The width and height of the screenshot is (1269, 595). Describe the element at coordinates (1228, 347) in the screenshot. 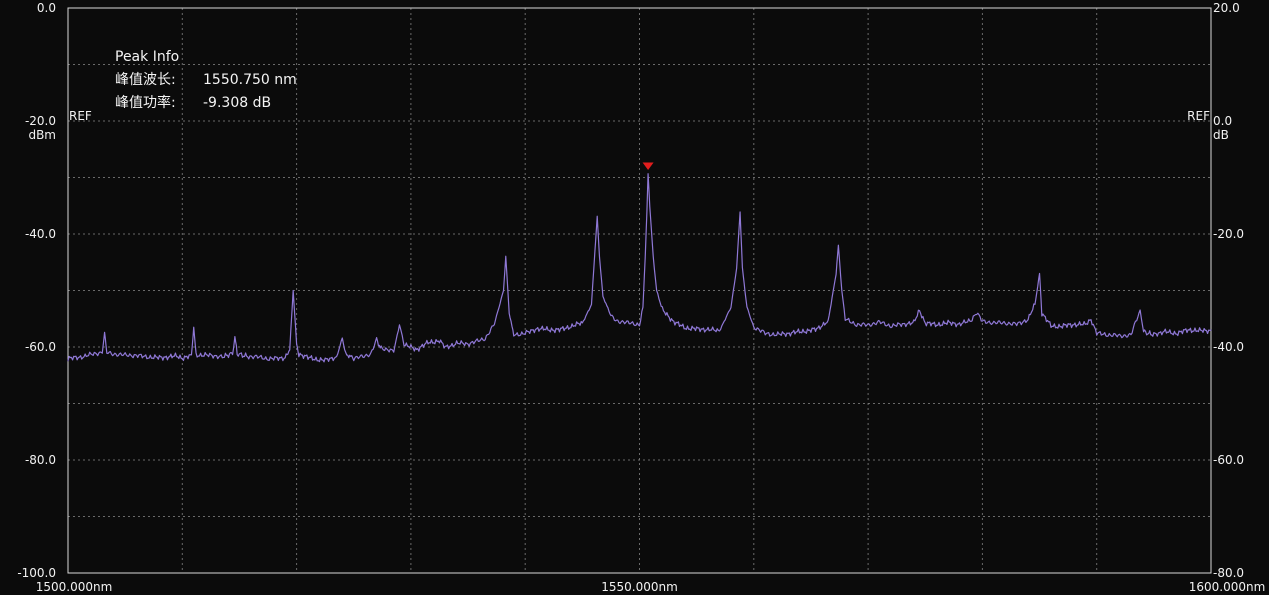

I see `right-axis-tick-label: -40.0` at that location.